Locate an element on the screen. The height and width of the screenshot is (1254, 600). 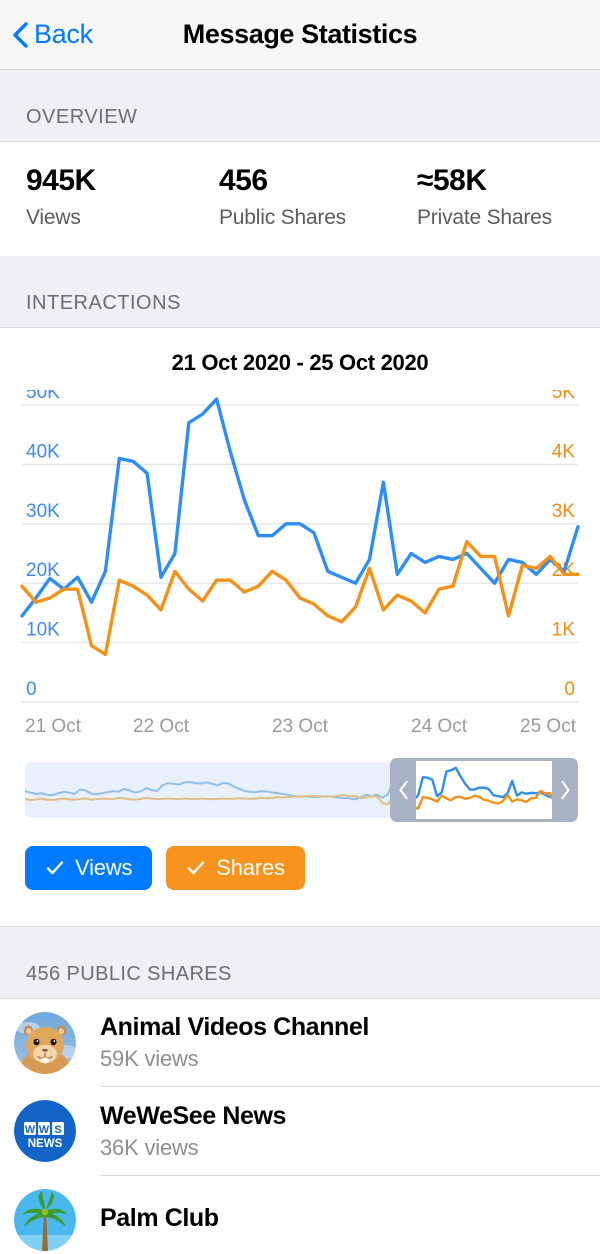
scrubber-handle-left is located at coordinates (403, 789).